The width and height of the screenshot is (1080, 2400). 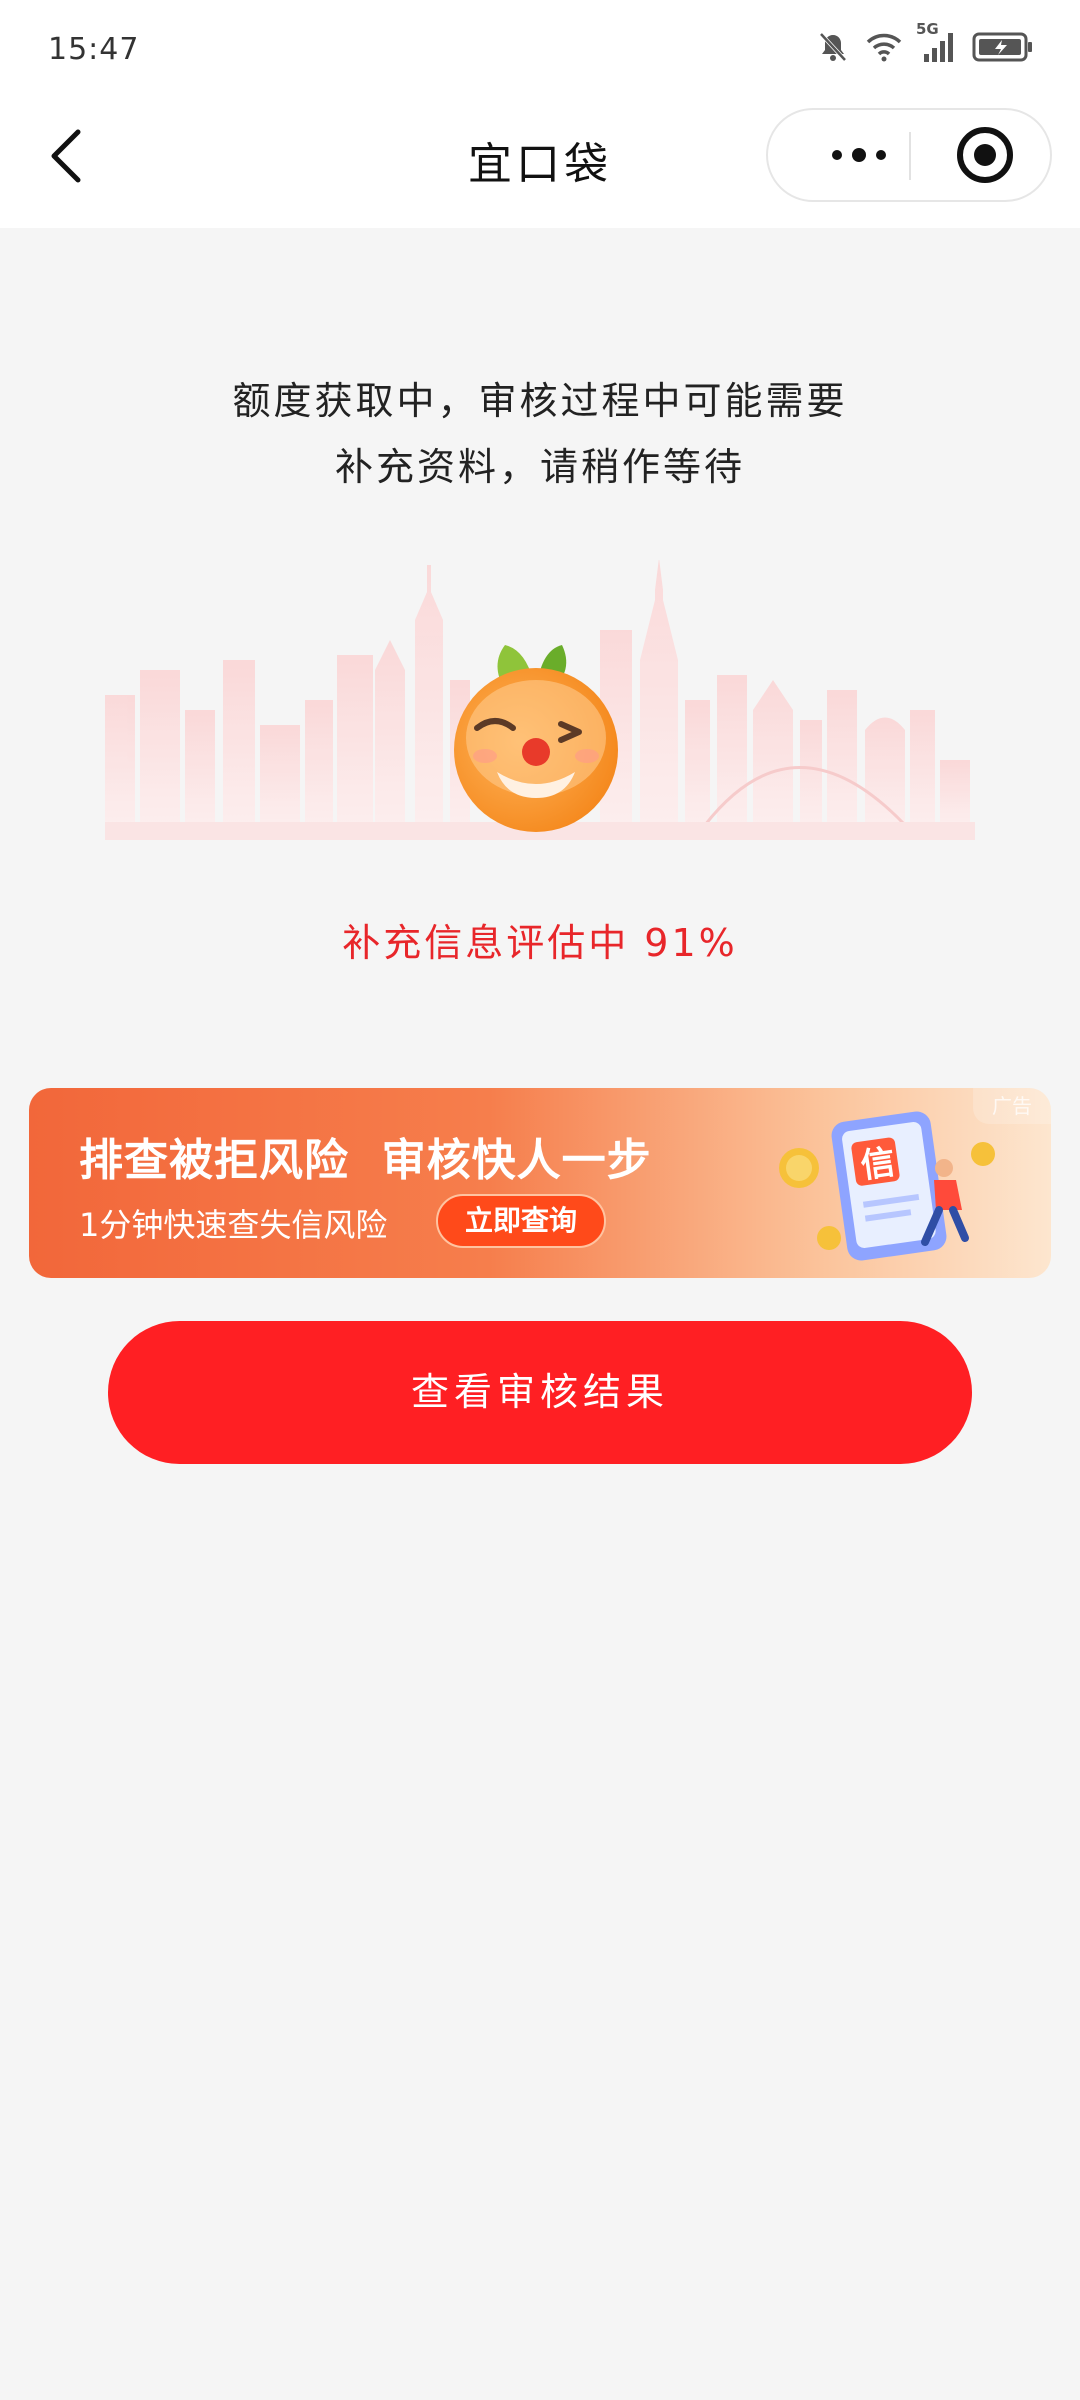 I want to click on miniprogram-capsule, so click(x=909, y=155).